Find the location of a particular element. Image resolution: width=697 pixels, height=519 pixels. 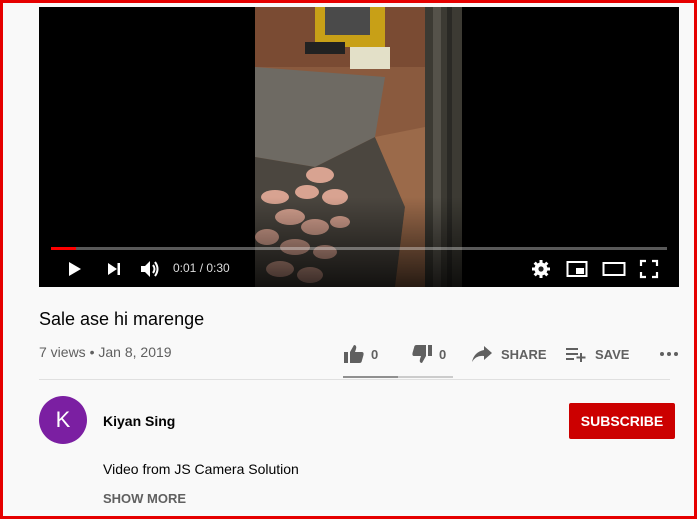

dislike-button: 0 is located at coordinates (441, 354).